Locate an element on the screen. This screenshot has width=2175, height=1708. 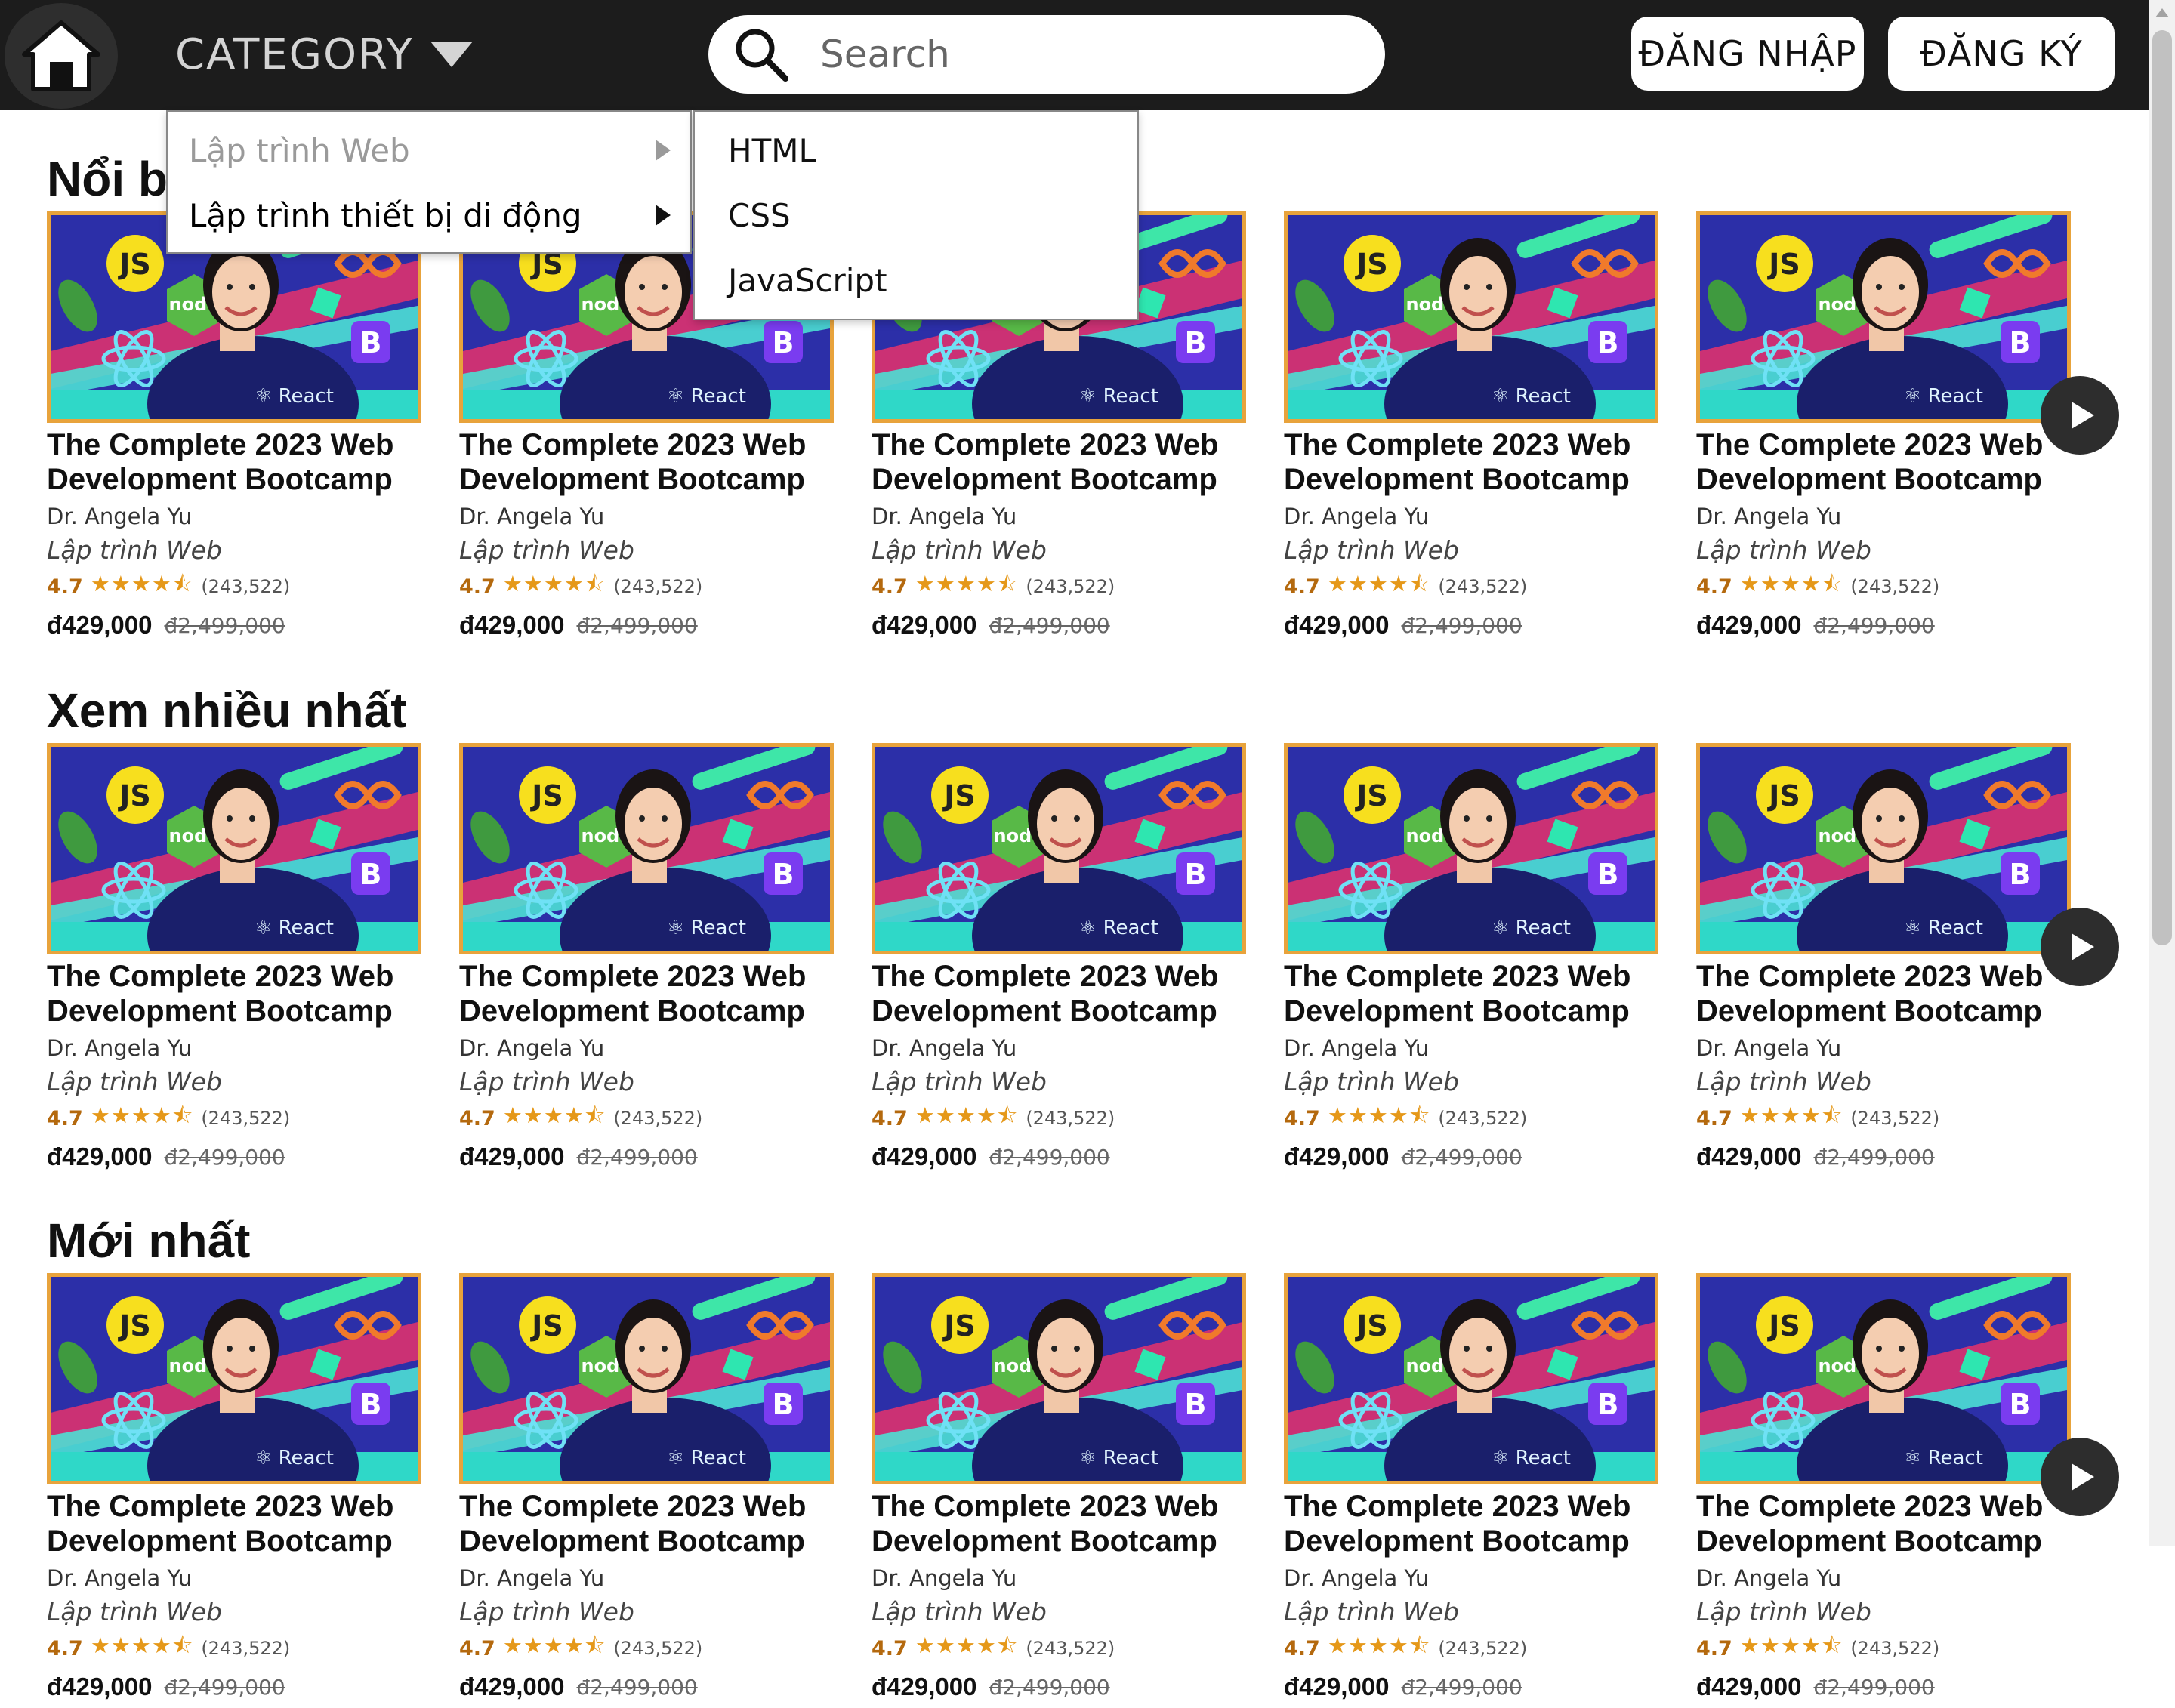
course-thumbnail-art: JS node B ⚛ React is located at coordinates (1883, 1379).